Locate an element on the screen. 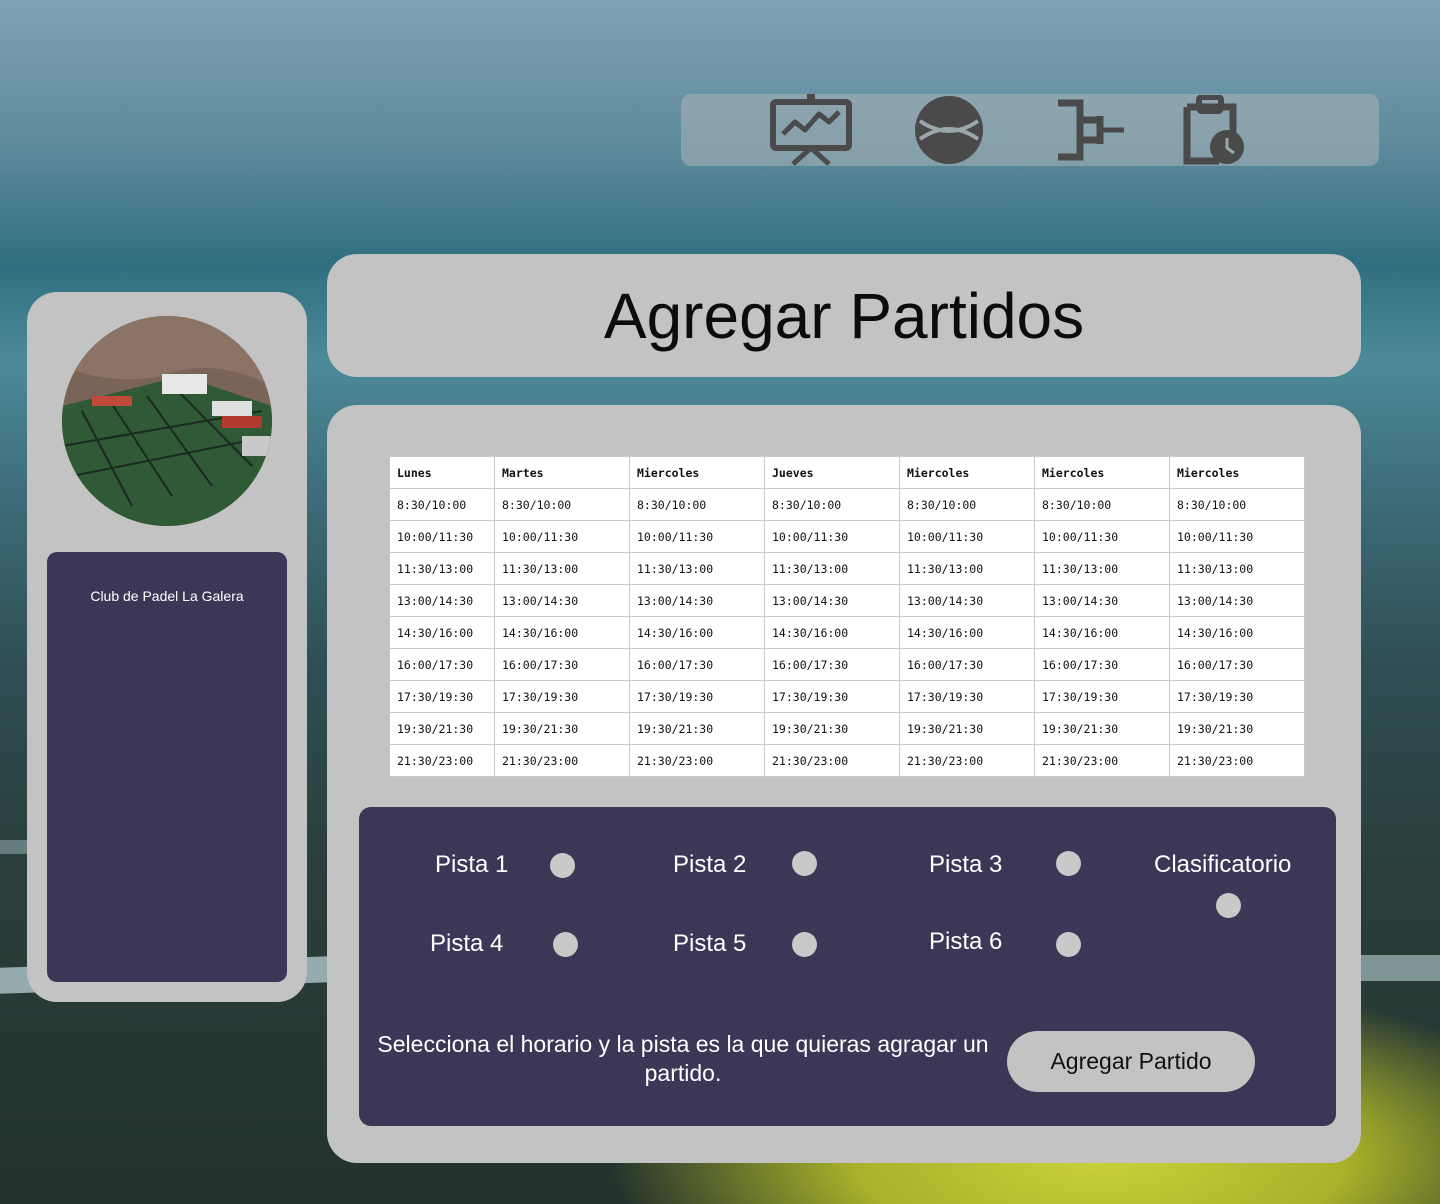 This screenshot has width=1440, height=1204. clasificatorio-radio is located at coordinates (1228, 905).